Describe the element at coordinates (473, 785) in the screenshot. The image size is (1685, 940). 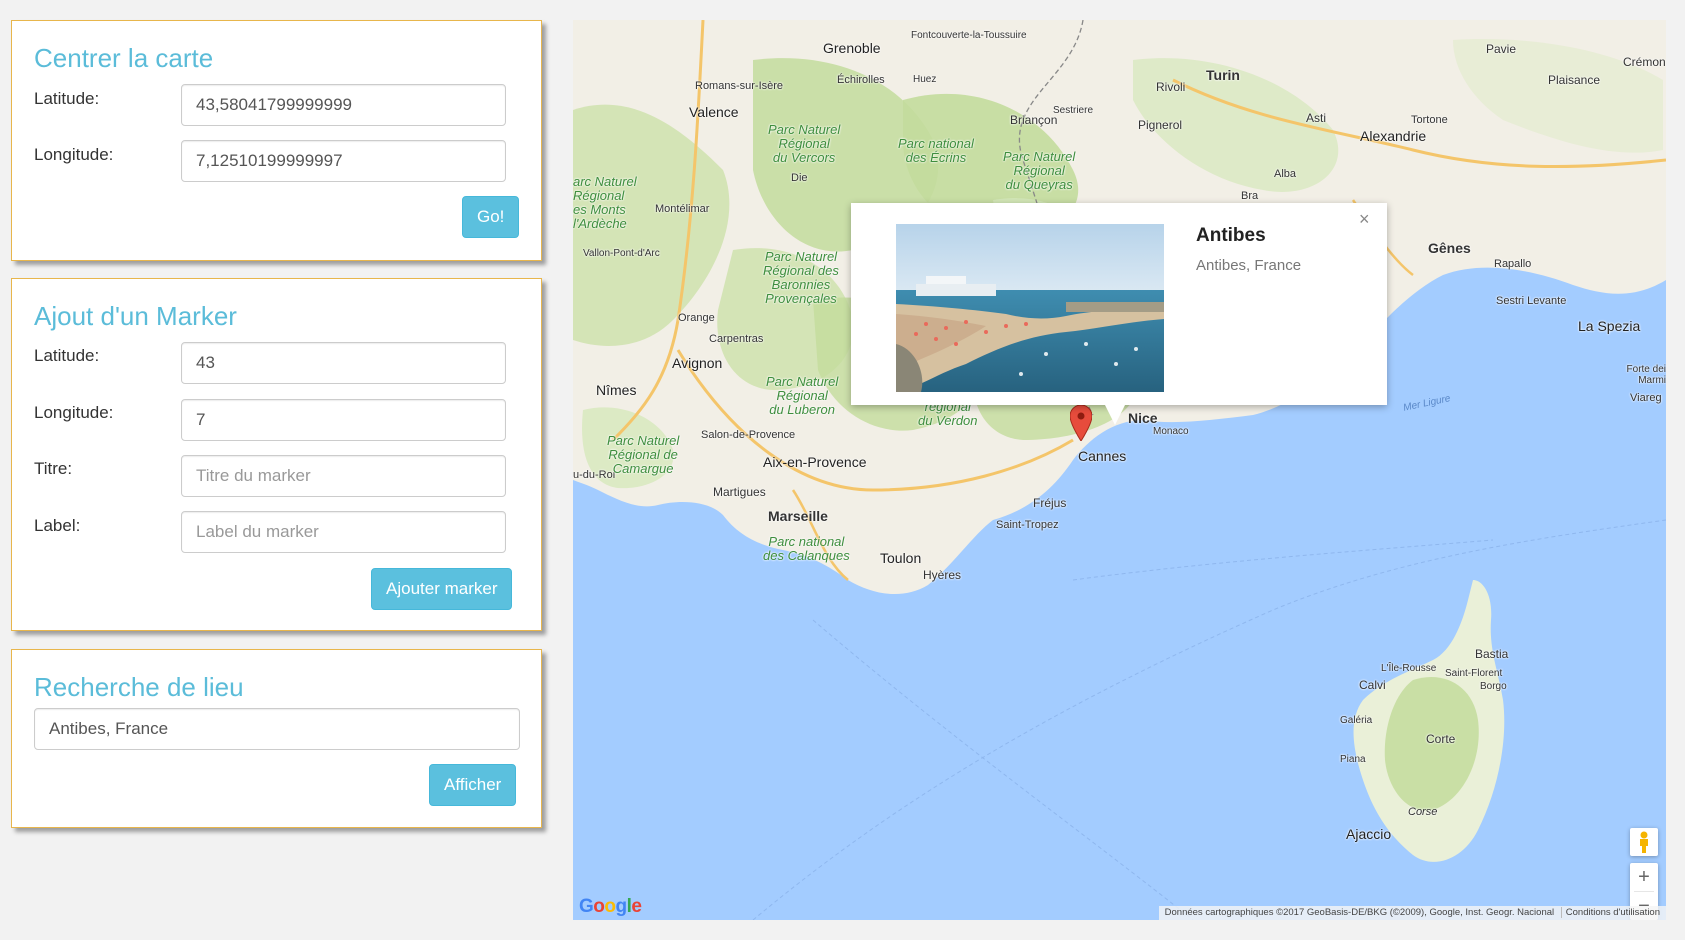
I see `show-button: Afficher` at that location.